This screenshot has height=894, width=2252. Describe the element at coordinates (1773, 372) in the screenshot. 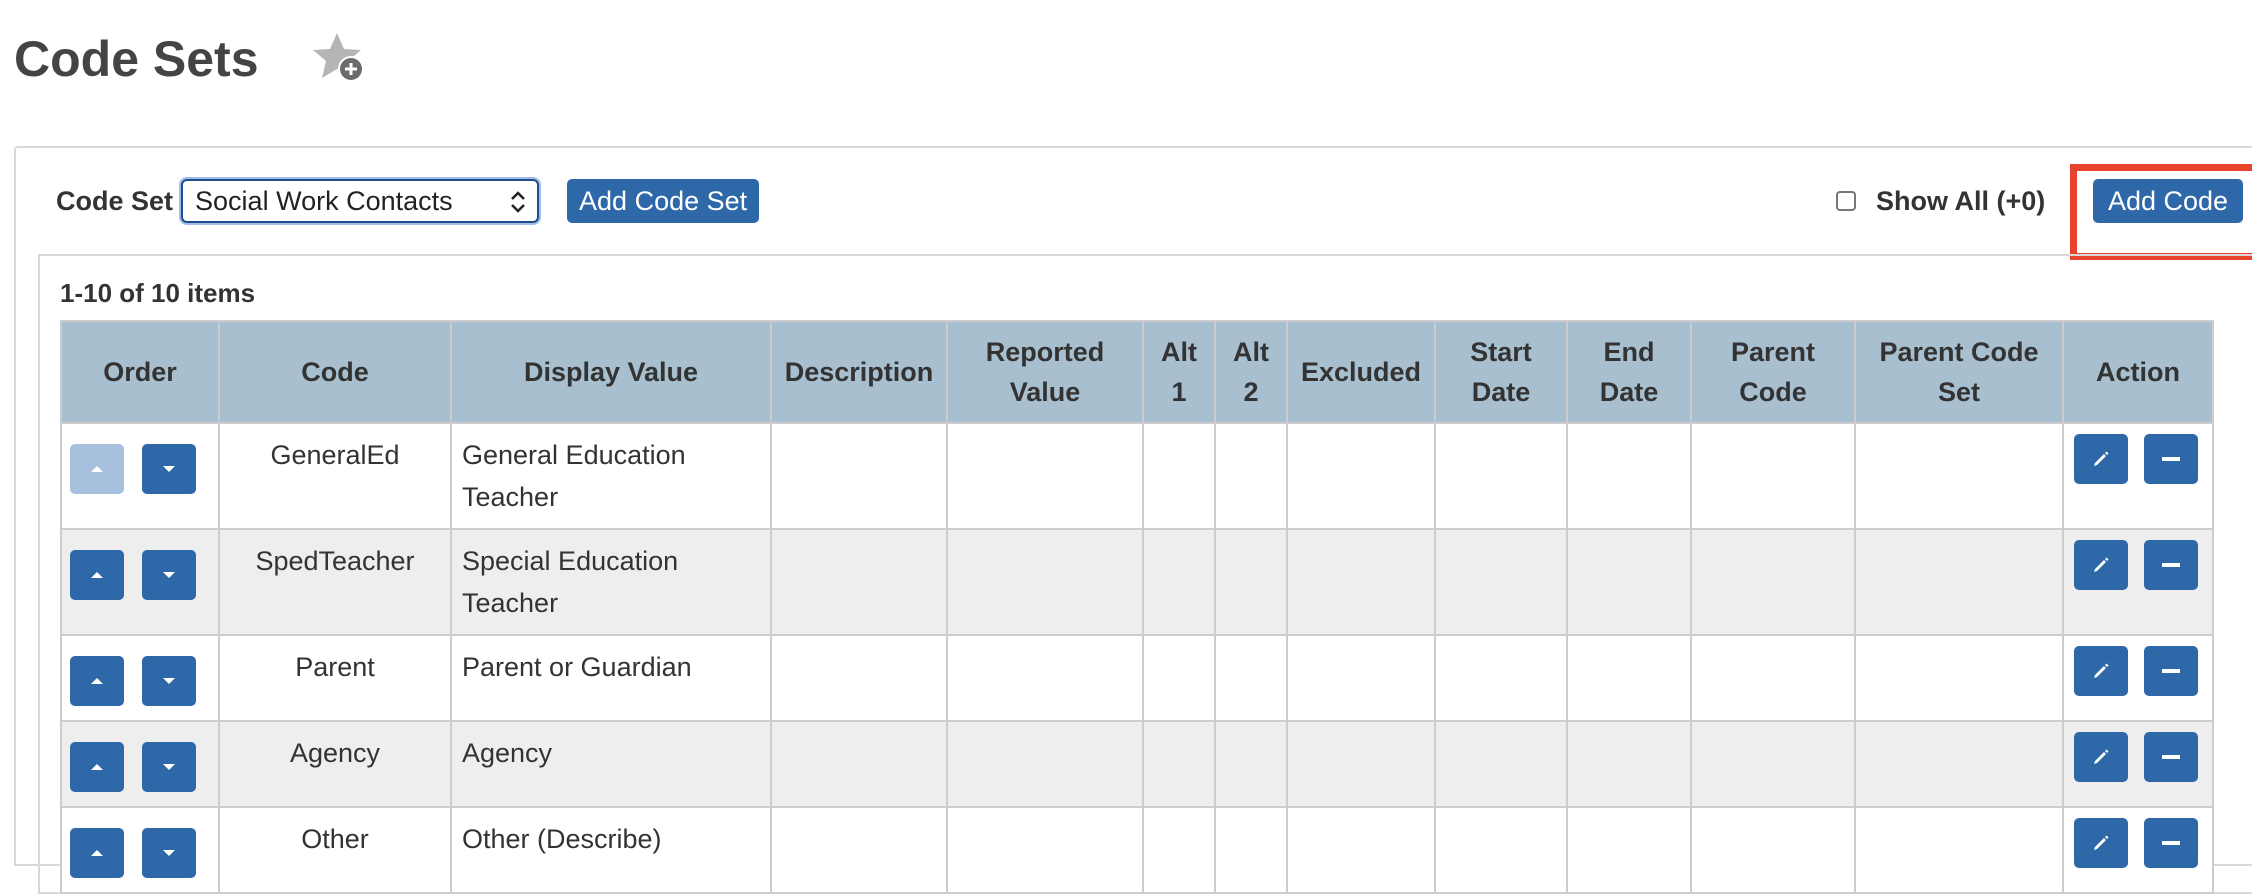

I see `col-parent-code: Parent Code` at that location.